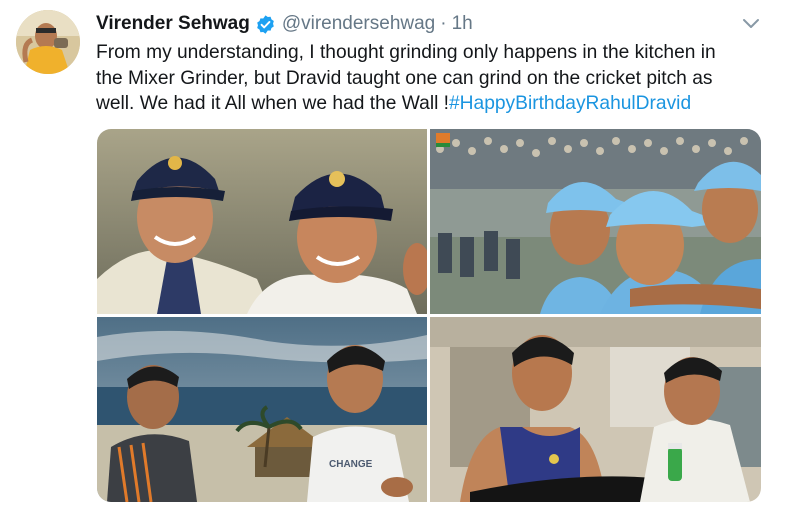 The image size is (786, 512). What do you see at coordinates (173, 24) in the screenshot?
I see `display-name: Virender Sehwag` at bounding box center [173, 24].